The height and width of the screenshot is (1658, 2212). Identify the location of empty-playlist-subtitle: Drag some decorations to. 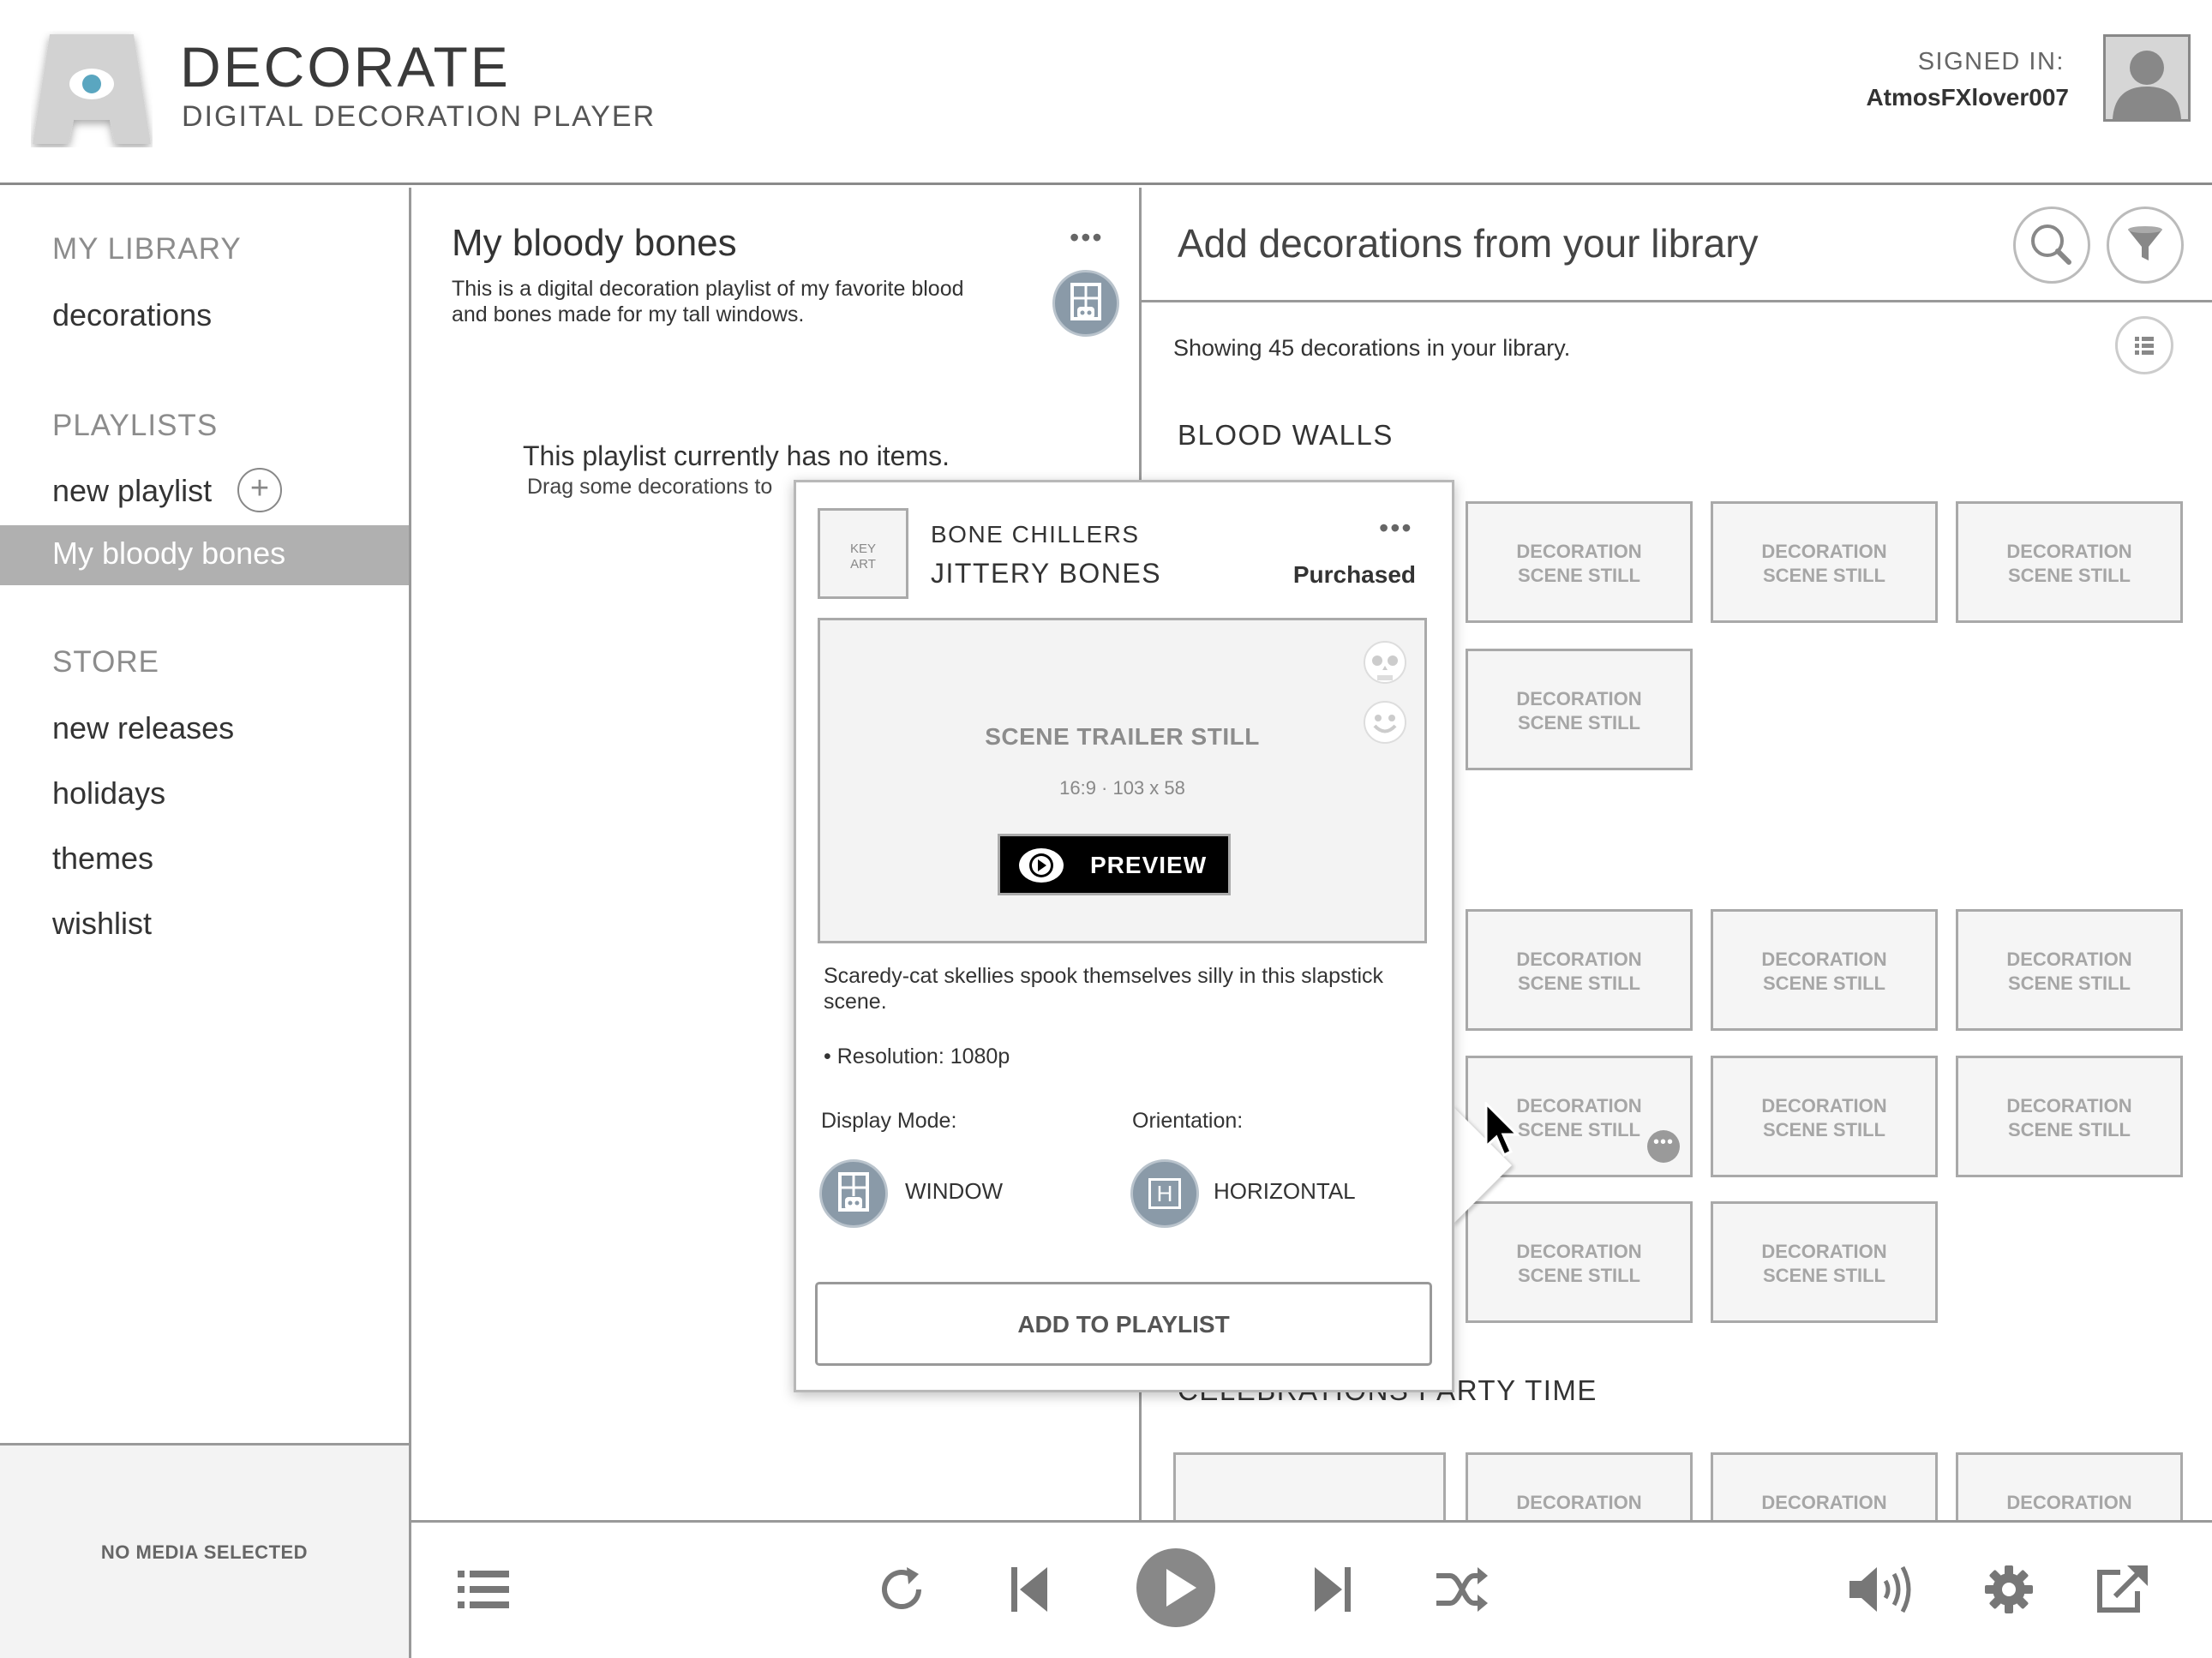
(650, 487).